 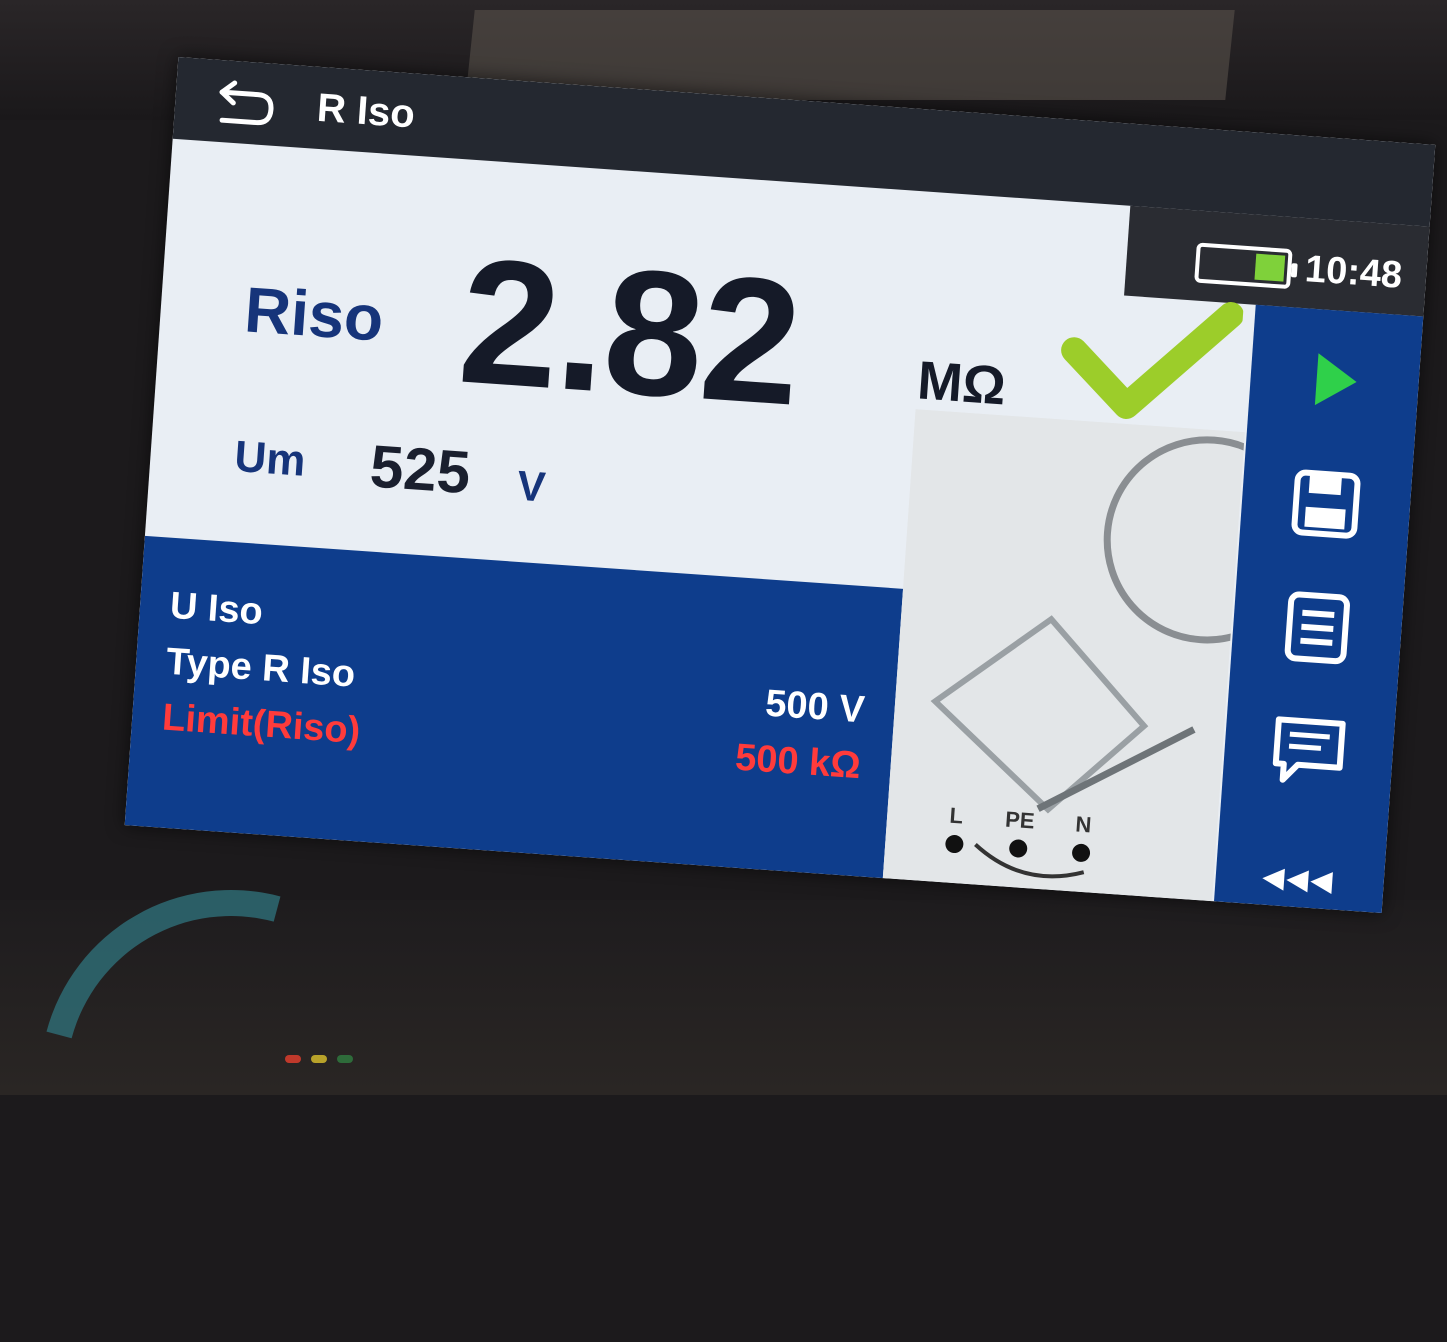 I want to click on check-icon, so click(x=1152, y=360).